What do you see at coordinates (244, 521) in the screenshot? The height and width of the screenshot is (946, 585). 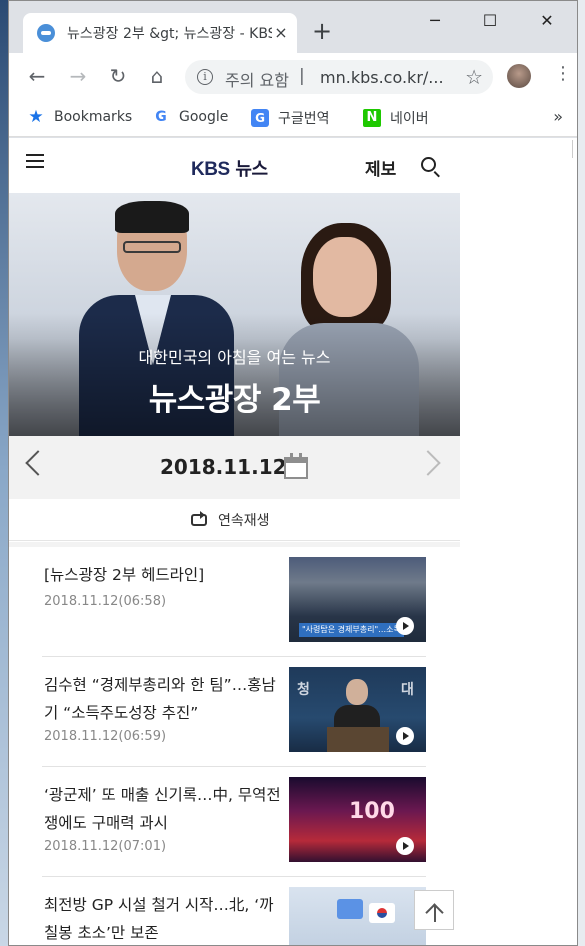 I see `continuous-play-label: 연속재생` at bounding box center [244, 521].